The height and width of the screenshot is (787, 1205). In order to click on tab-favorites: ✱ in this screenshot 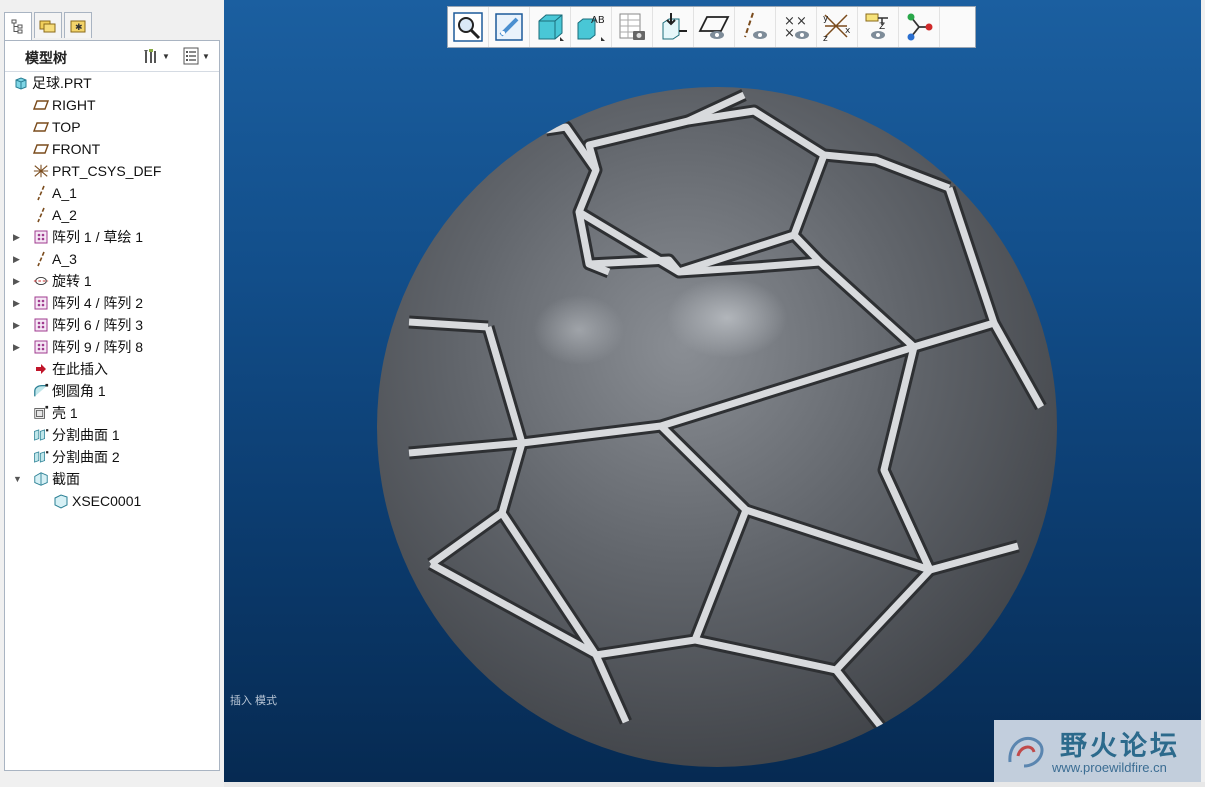, I will do `click(78, 25)`.